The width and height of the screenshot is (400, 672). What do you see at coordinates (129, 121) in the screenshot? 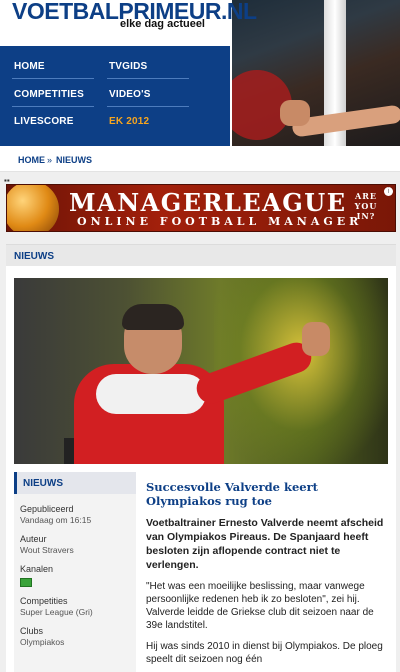
I see `nav-ek-2012: EK 2012` at bounding box center [129, 121].